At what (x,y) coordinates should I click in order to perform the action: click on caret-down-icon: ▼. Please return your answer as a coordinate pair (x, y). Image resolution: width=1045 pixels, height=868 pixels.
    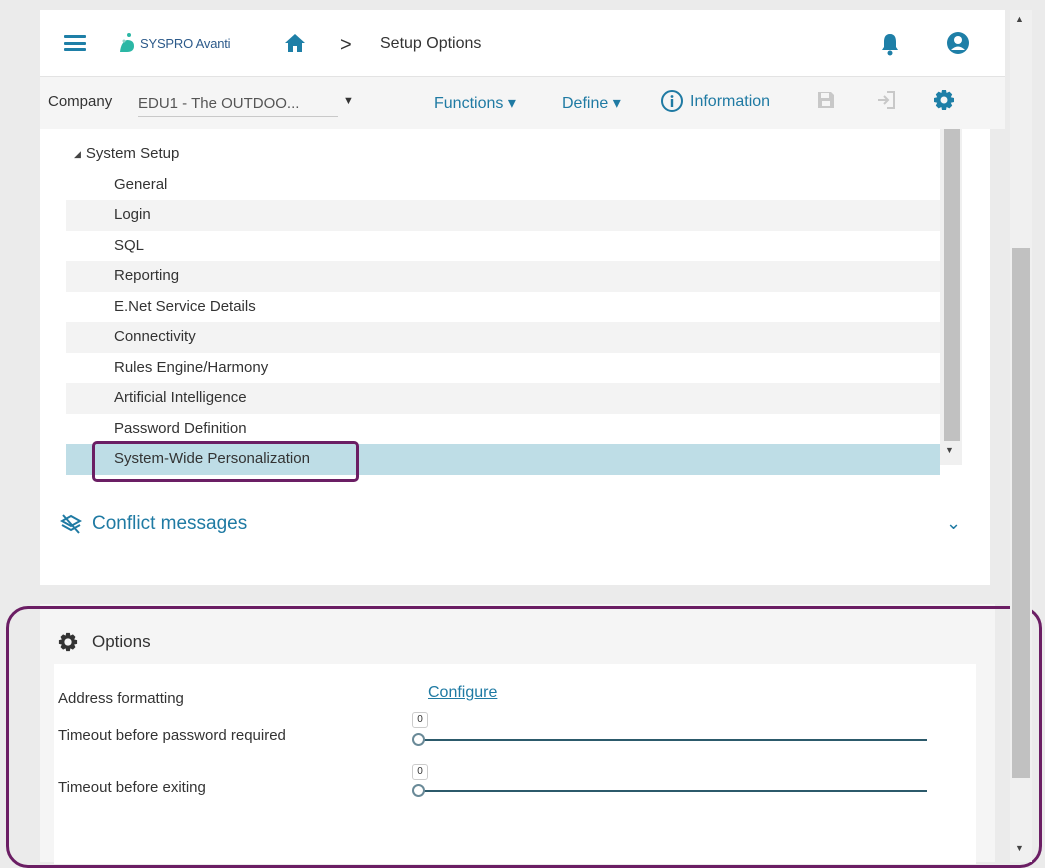
    Looking at the image, I should click on (348, 101).